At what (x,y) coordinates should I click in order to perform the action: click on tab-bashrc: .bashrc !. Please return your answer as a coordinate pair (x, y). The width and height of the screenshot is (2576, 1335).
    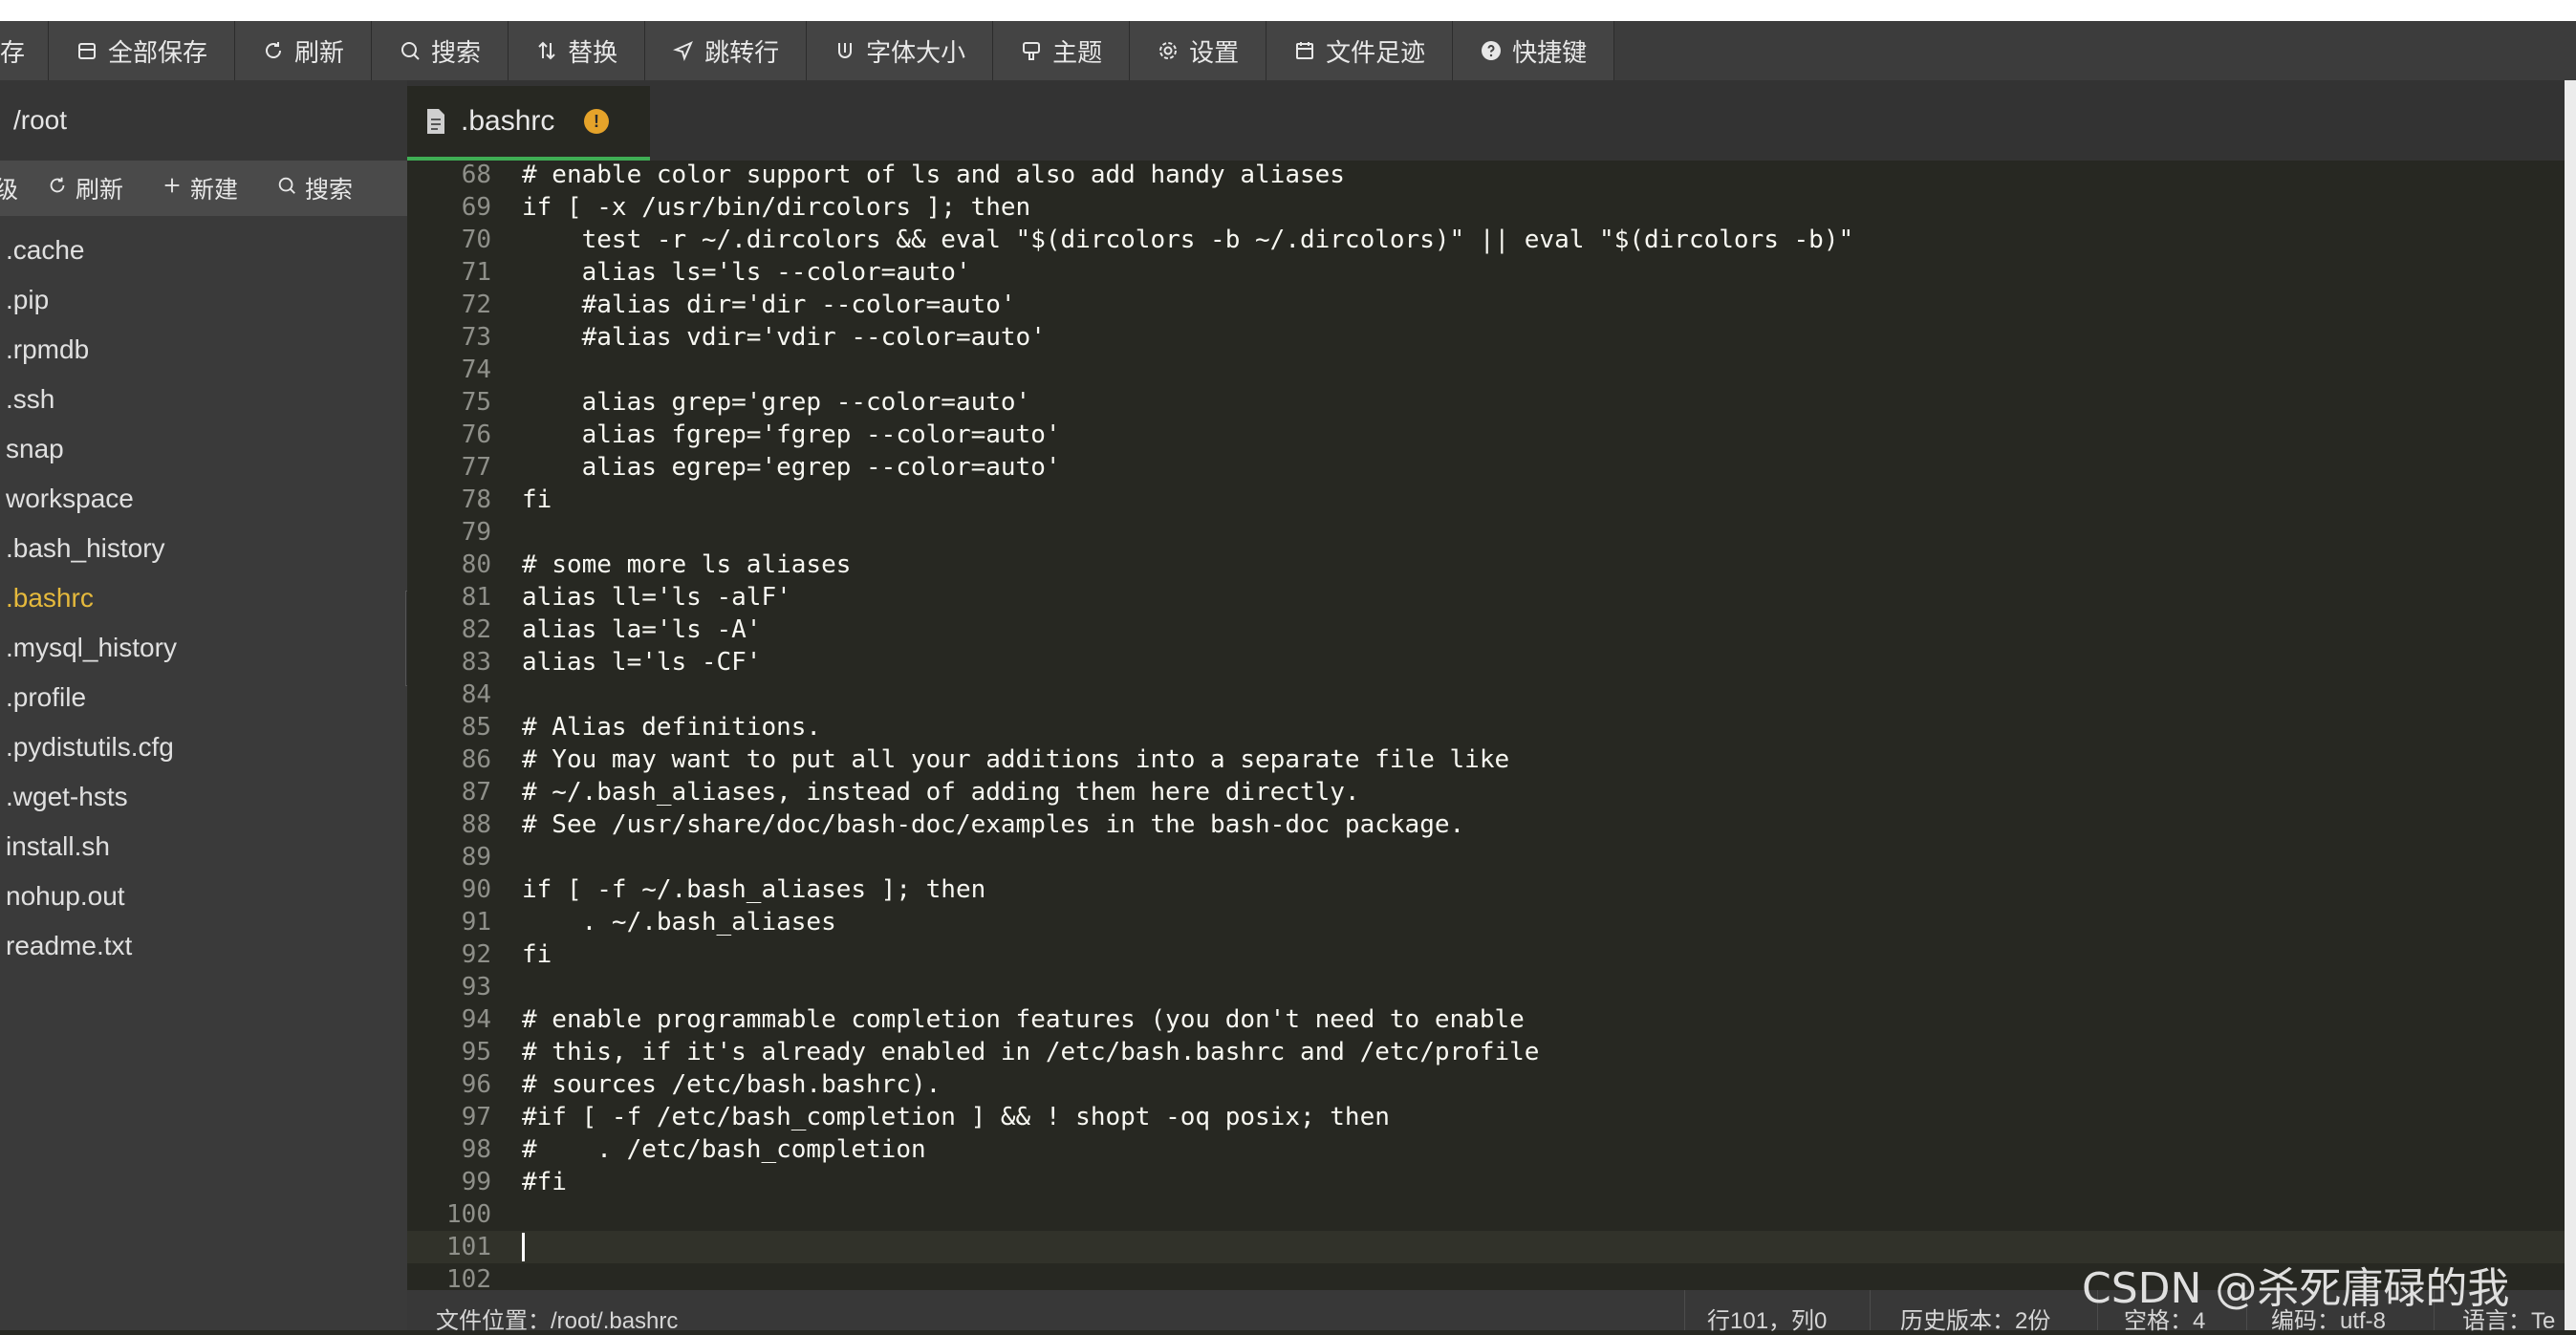
    Looking at the image, I should click on (529, 124).